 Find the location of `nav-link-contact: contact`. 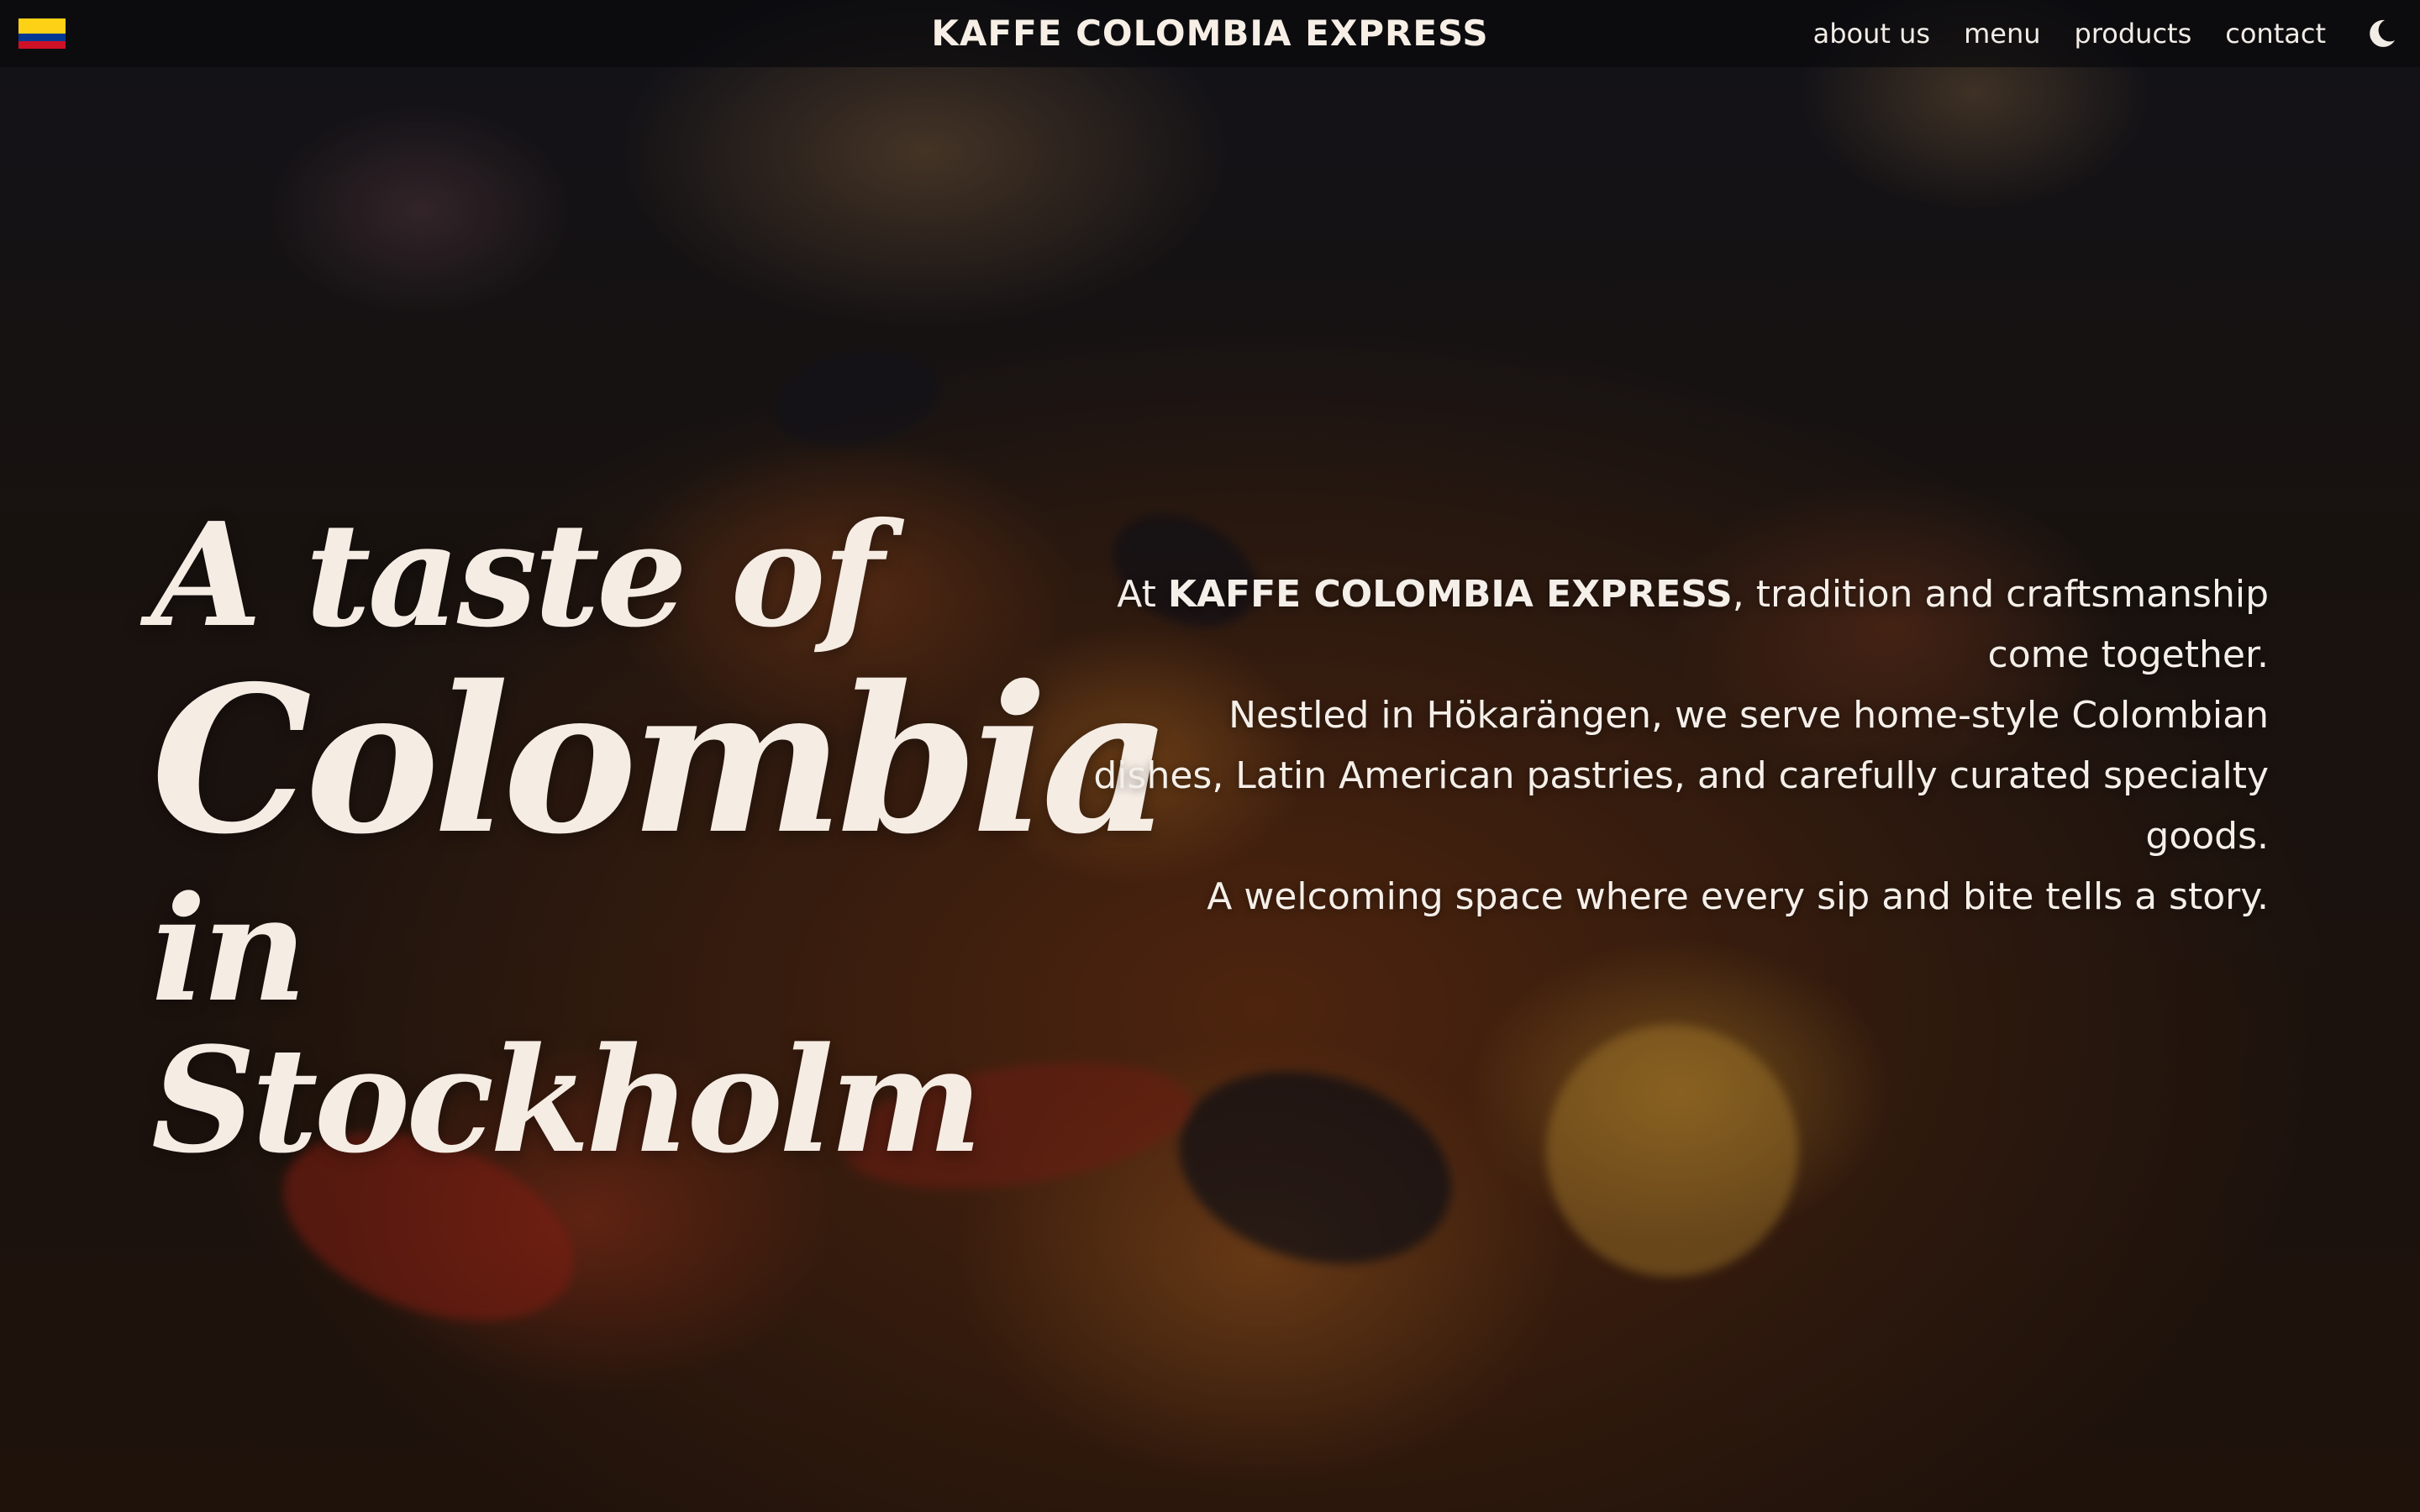

nav-link-contact: contact is located at coordinates (2275, 34).